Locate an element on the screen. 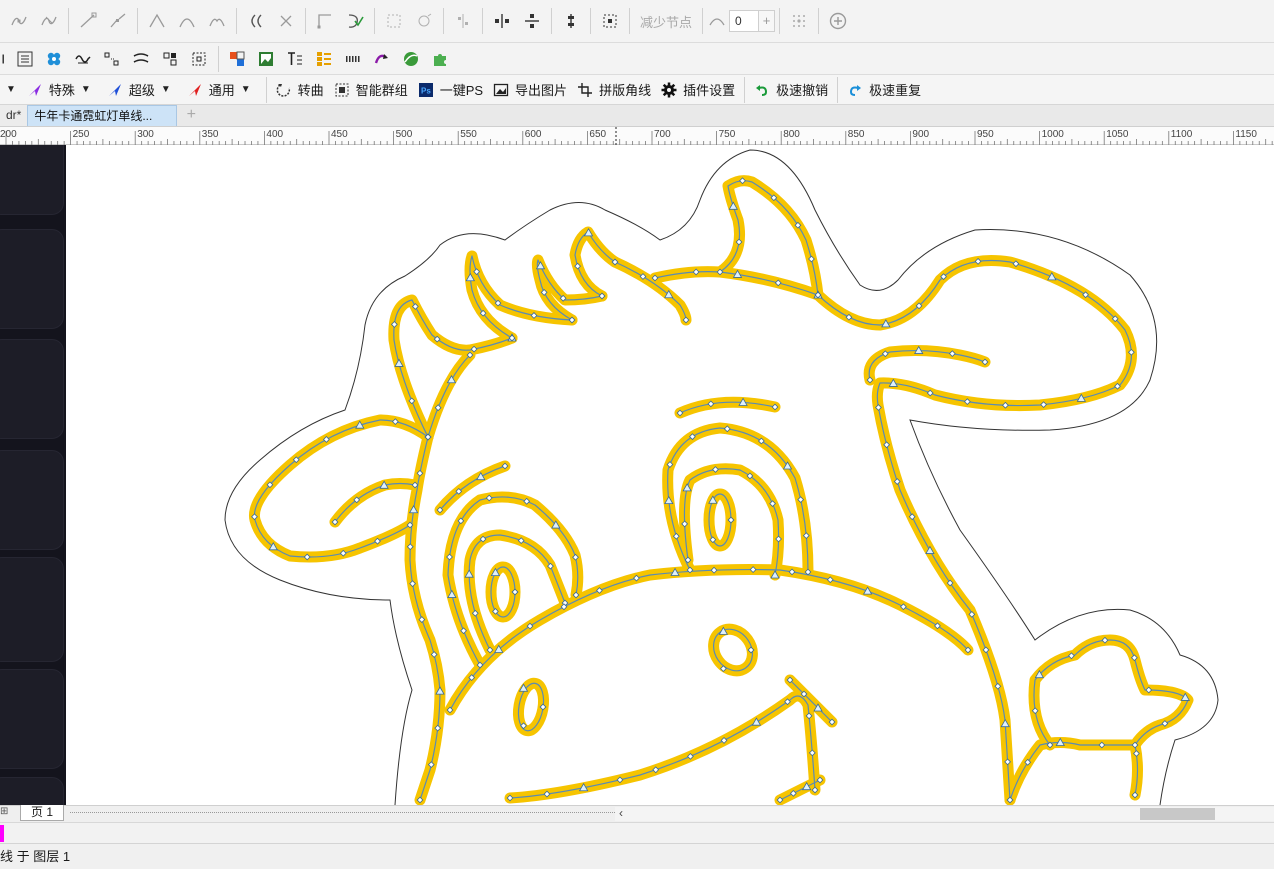  to-line-button is located at coordinates (157, 21).